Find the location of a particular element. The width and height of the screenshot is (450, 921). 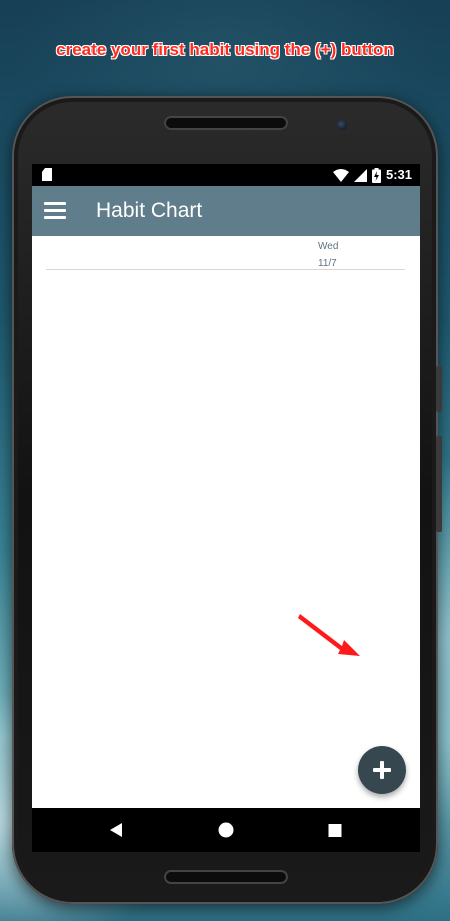

power-button is located at coordinates (439, 389).